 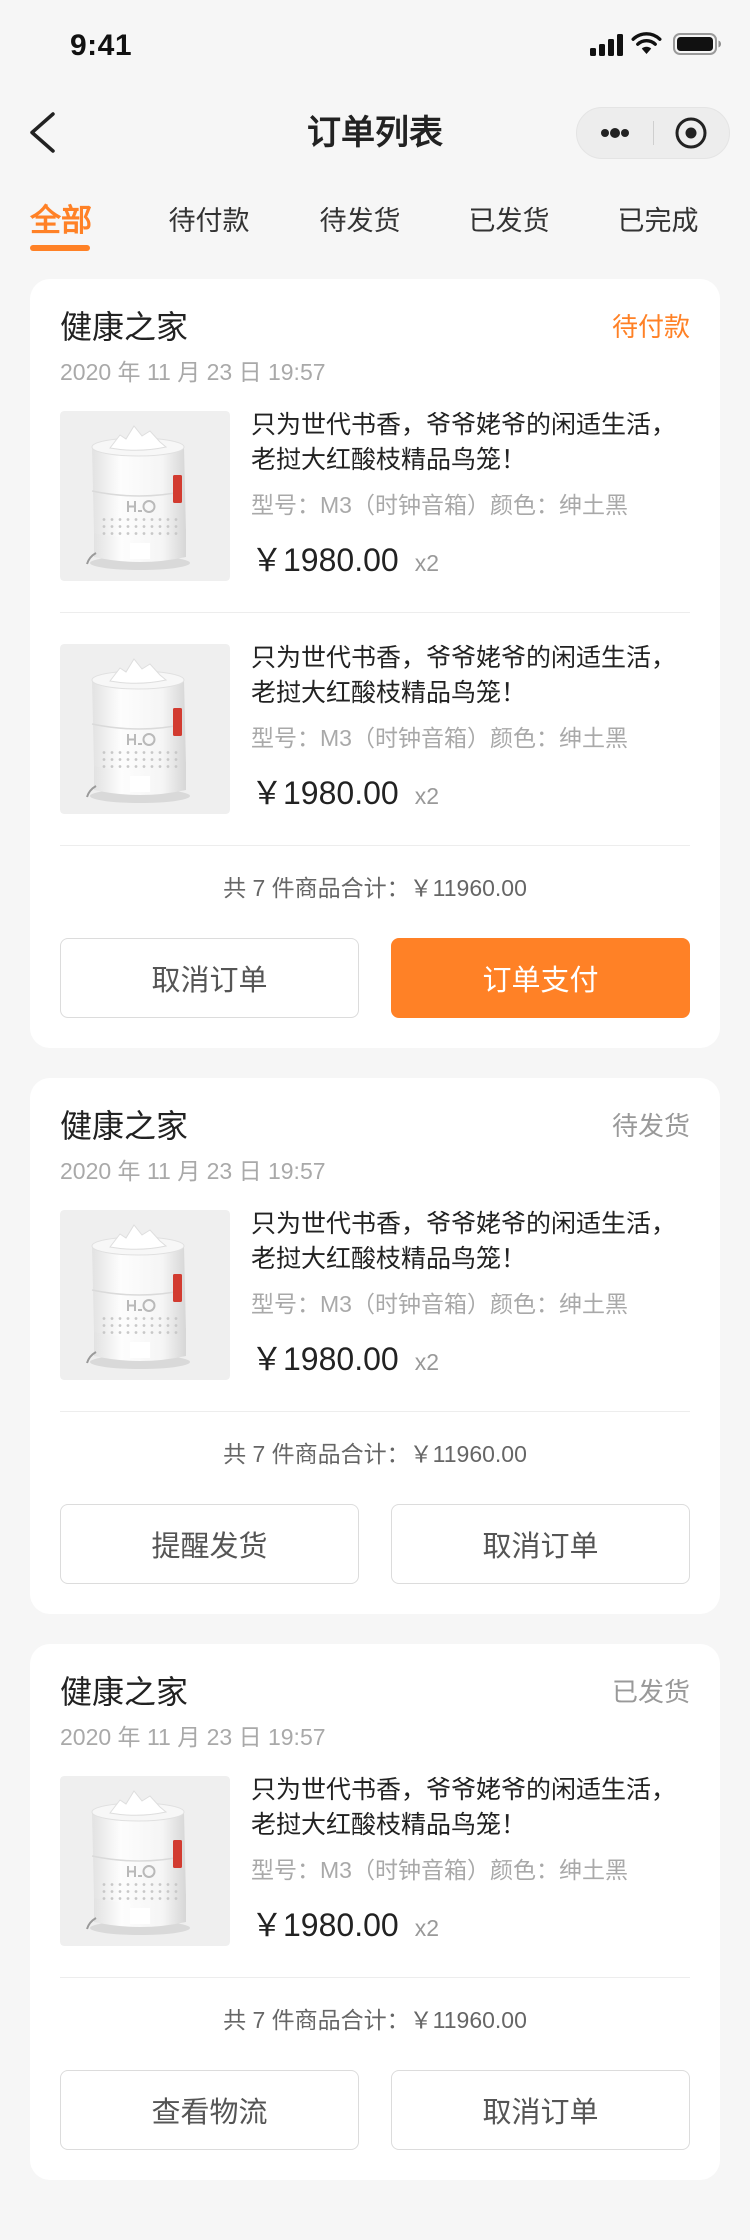 What do you see at coordinates (375, 978) in the screenshot?
I see `order-actions: 取消订单 订单支付` at bounding box center [375, 978].